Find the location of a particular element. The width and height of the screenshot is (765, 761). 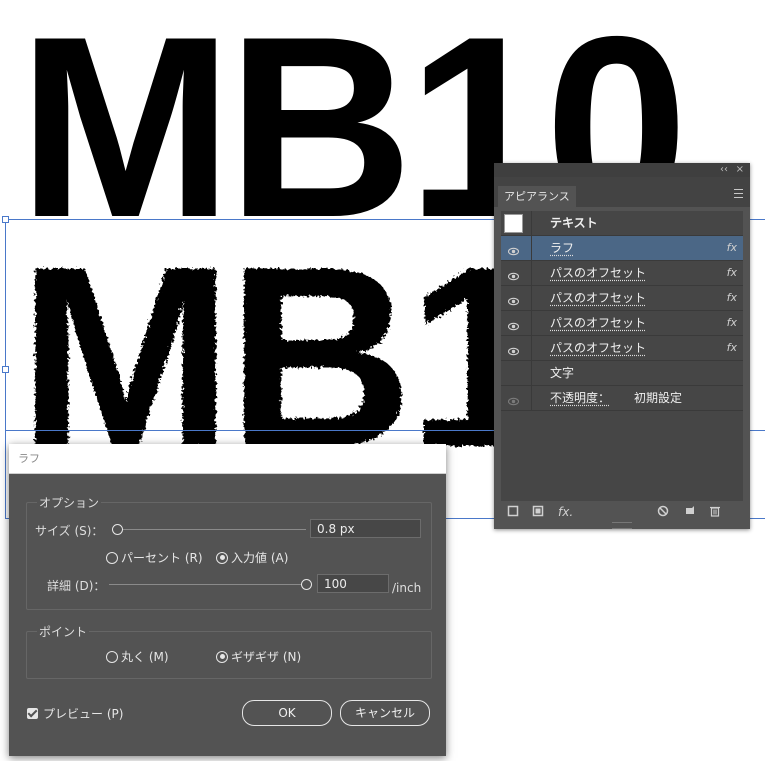

relative-radio-circle is located at coordinates (112, 557).